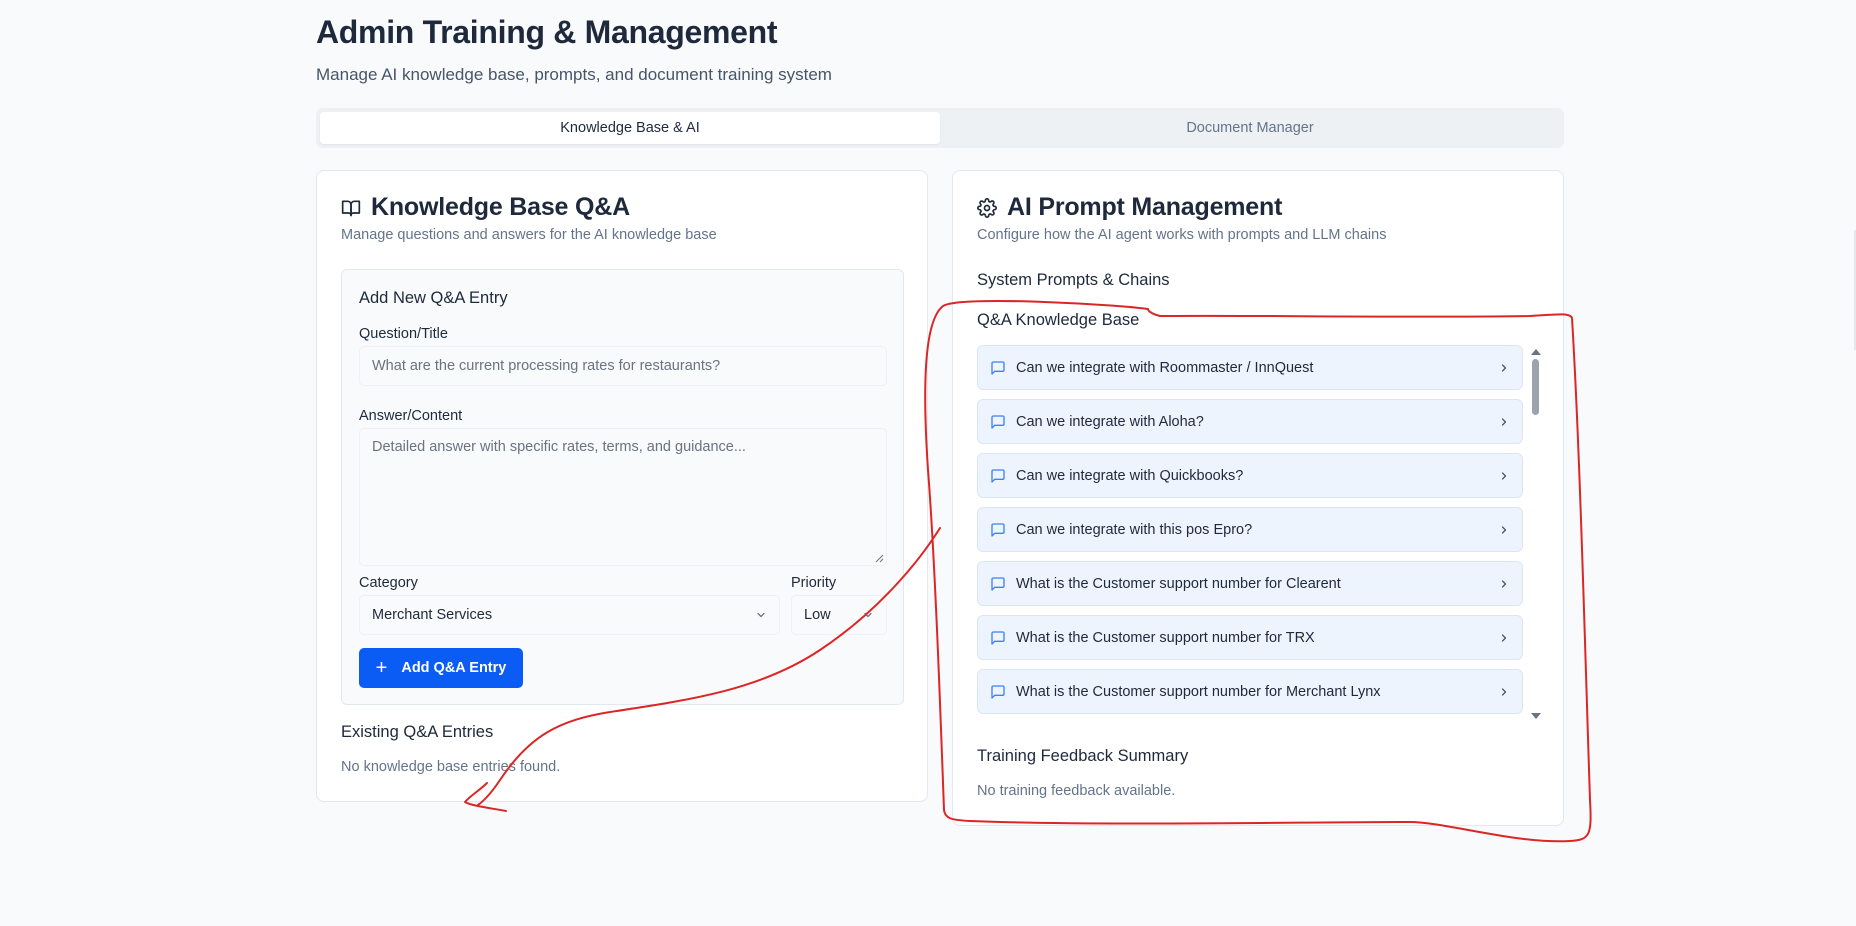 Image resolution: width=1856 pixels, height=926 pixels. I want to click on book-open-icon, so click(351, 208).